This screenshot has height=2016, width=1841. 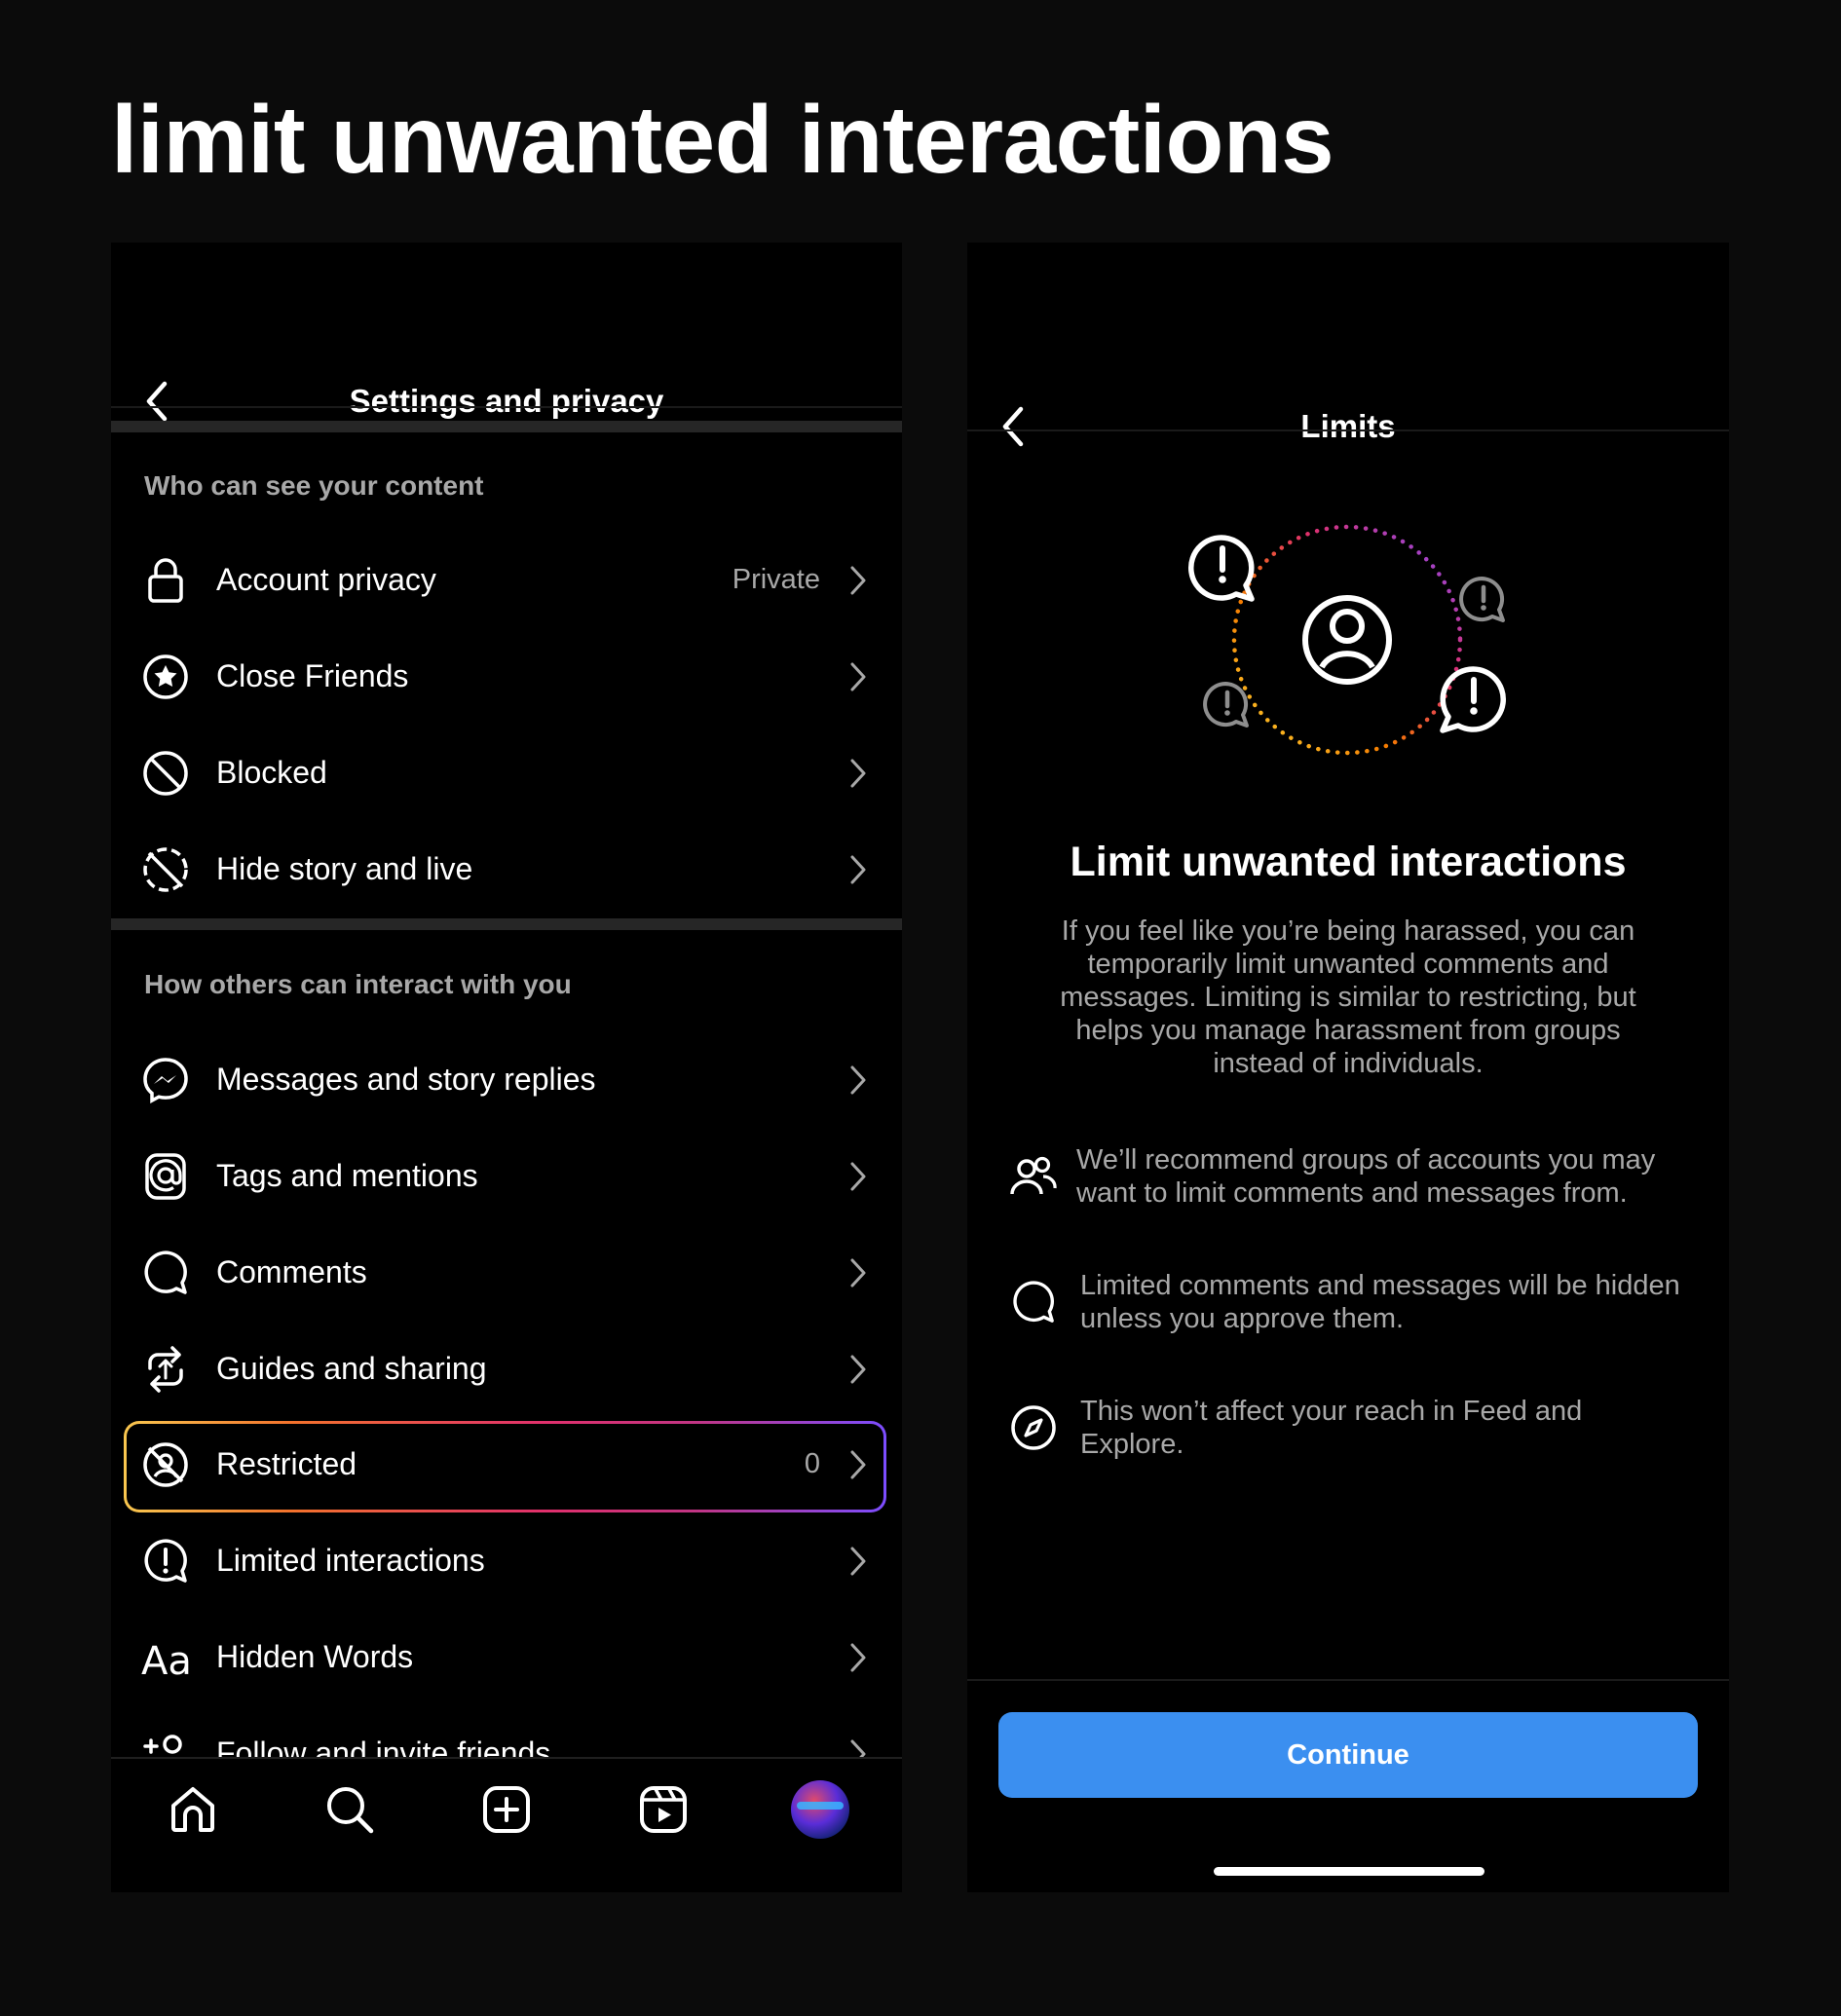 What do you see at coordinates (291, 1271) in the screenshot?
I see `item-label: Comments` at bounding box center [291, 1271].